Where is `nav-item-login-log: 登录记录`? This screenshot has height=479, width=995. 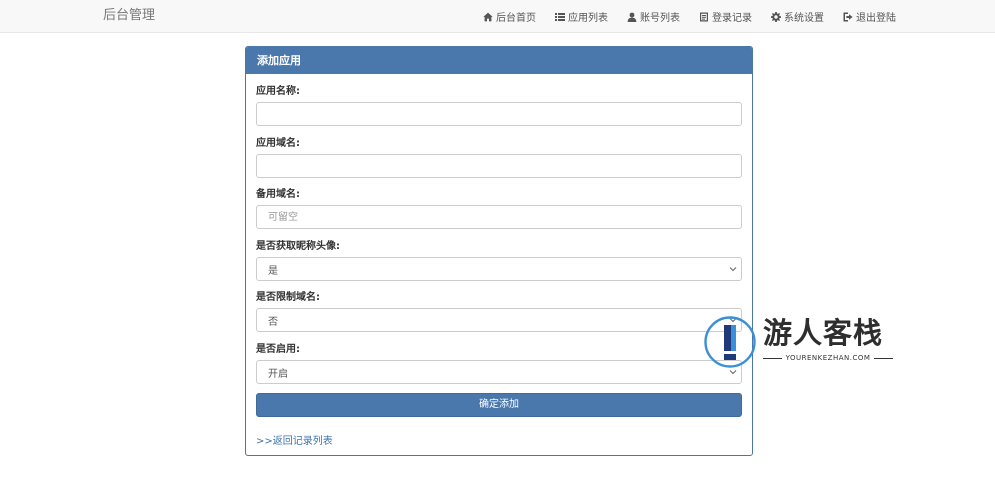
nav-item-login-log: 登录记录 is located at coordinates (725, 16).